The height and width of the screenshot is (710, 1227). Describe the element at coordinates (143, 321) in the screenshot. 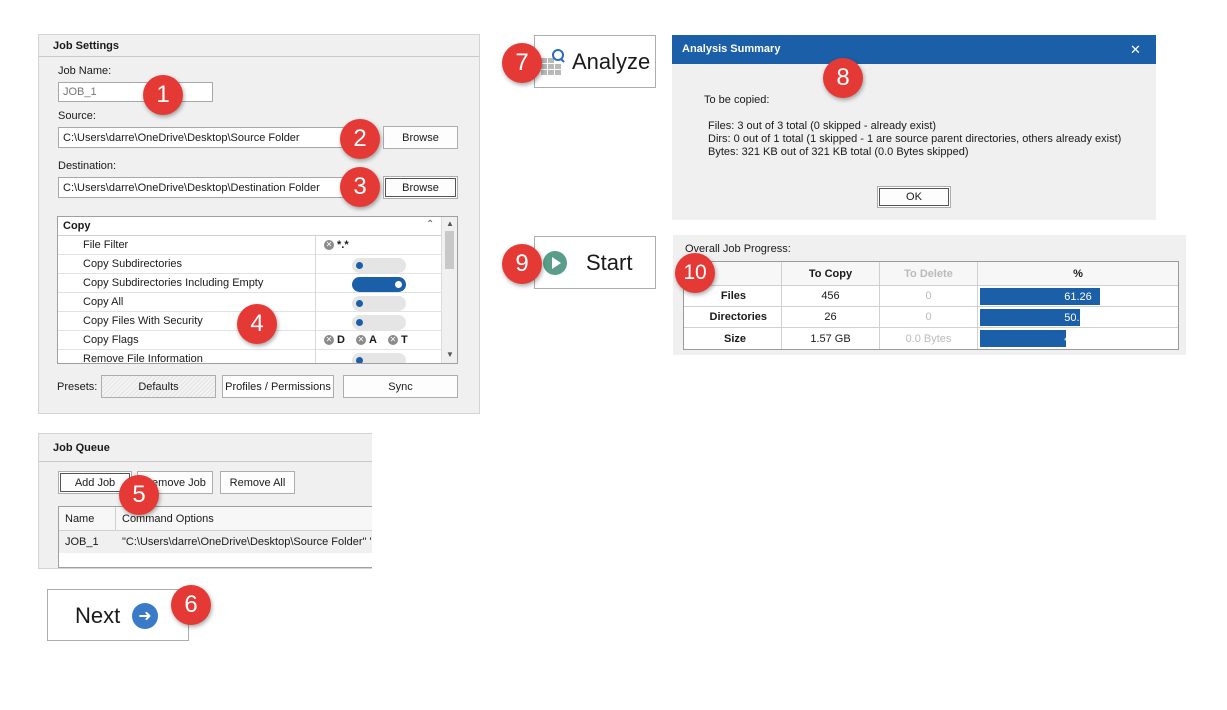

I see `option-name: Copy Files With Security` at that location.